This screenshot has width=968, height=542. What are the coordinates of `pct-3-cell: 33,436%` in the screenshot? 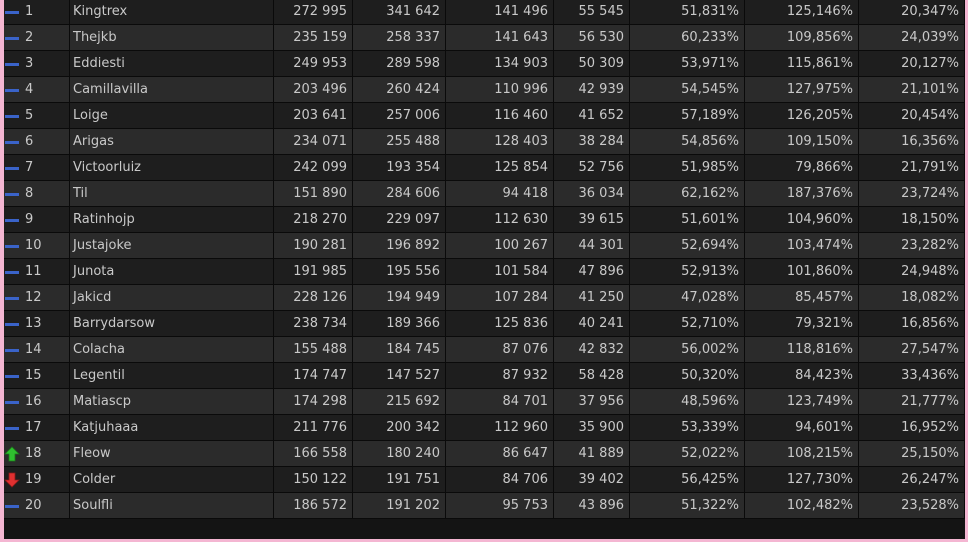 It's located at (912, 376).